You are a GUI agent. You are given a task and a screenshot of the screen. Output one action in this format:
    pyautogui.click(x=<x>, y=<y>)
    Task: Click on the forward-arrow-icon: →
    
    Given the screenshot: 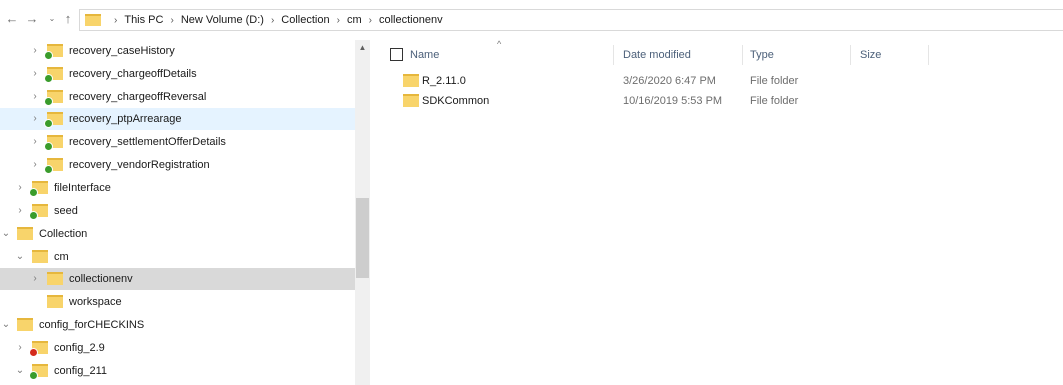 What is the action you would take?
    pyautogui.click(x=32, y=19)
    